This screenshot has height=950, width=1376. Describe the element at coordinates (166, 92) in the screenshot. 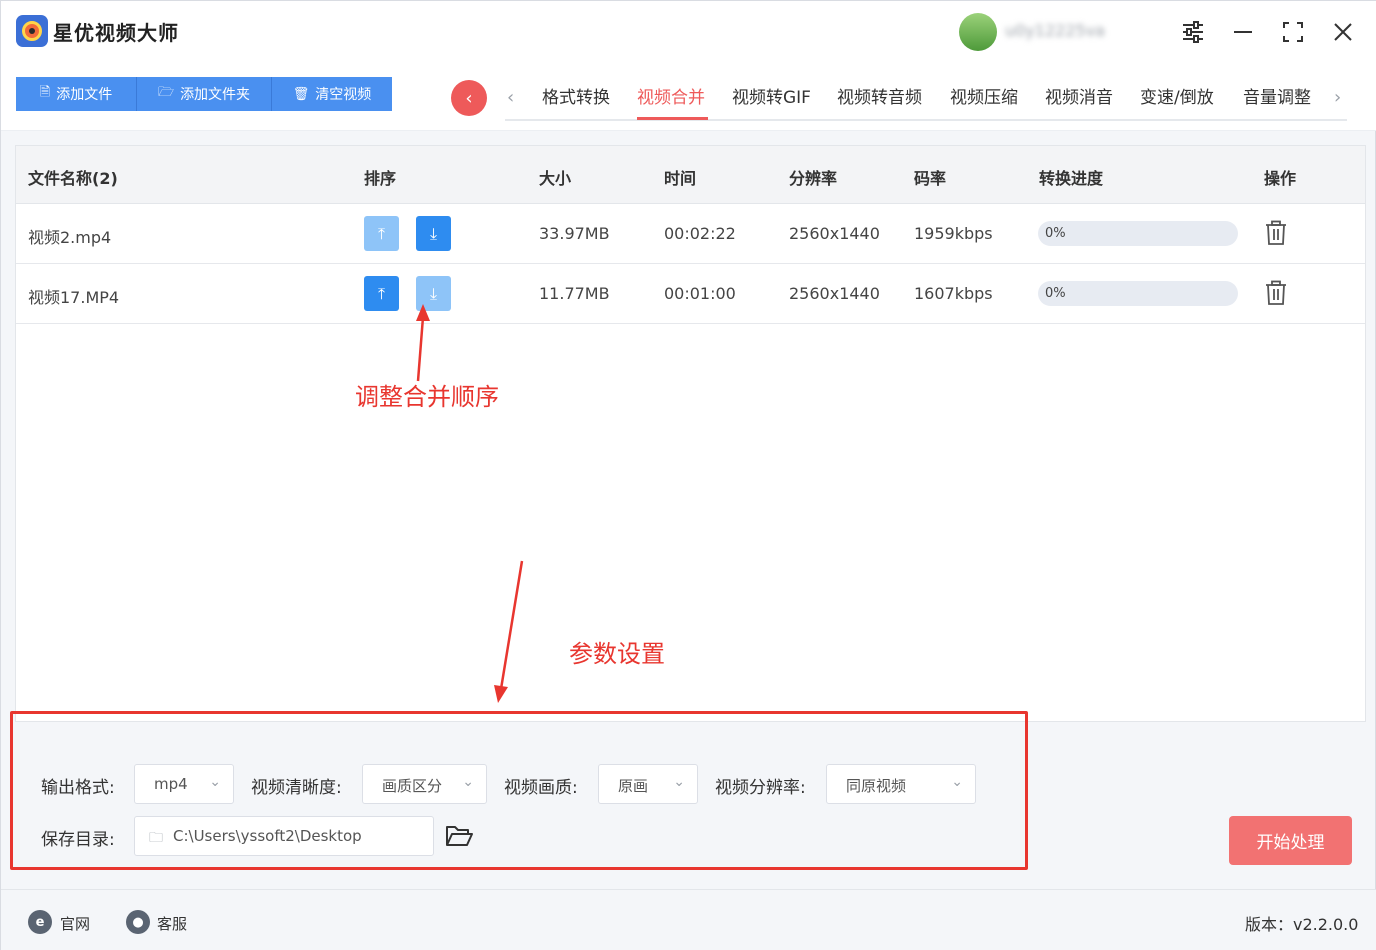

I see `folder-icon: 🗁` at that location.